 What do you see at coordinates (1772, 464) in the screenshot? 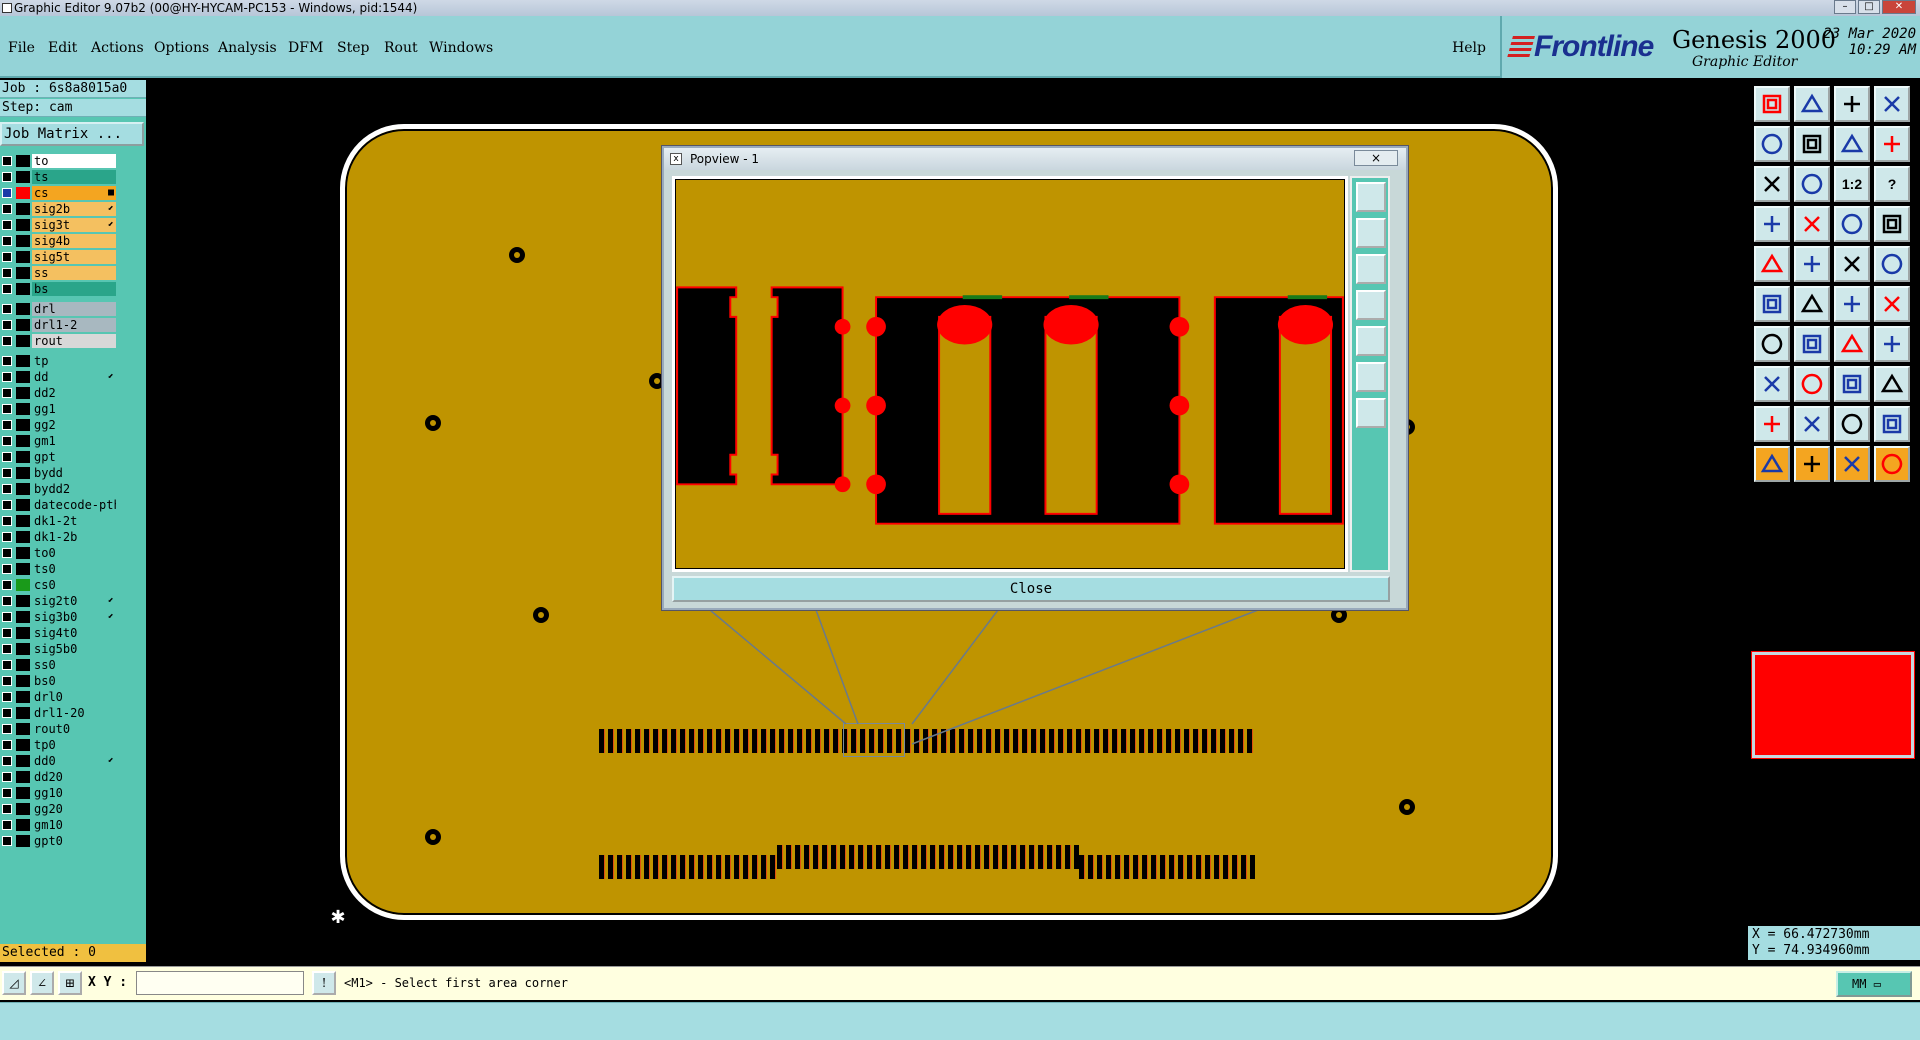
I see `select-pointer-icon` at bounding box center [1772, 464].